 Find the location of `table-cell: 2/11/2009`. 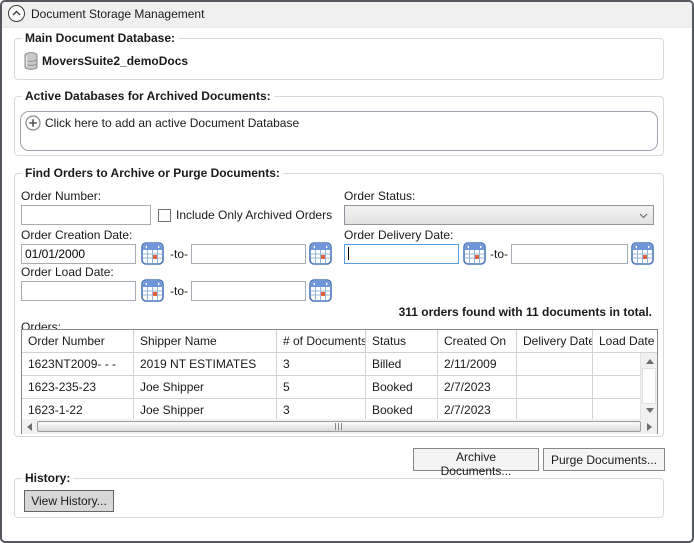

table-cell: 2/11/2009 is located at coordinates (477, 364).